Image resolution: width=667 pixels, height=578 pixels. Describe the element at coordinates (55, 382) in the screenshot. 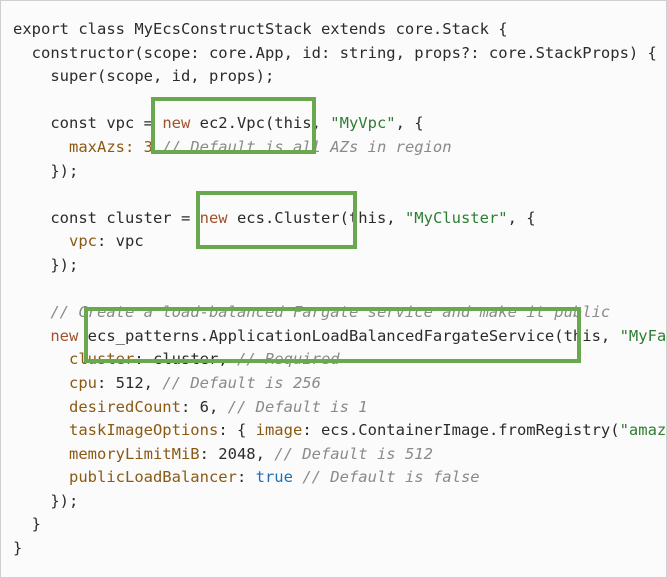

I see `code-token: cpu` at that location.